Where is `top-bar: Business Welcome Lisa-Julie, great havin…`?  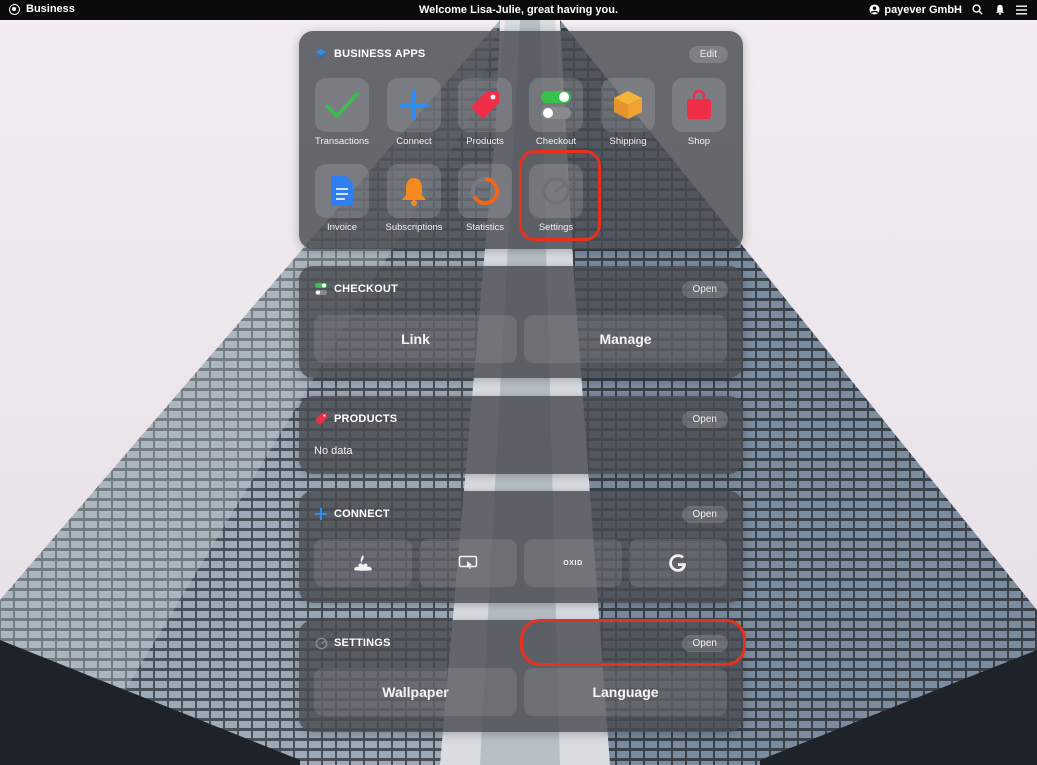 top-bar: Business Welcome Lisa-Julie, great havin… is located at coordinates (518, 10).